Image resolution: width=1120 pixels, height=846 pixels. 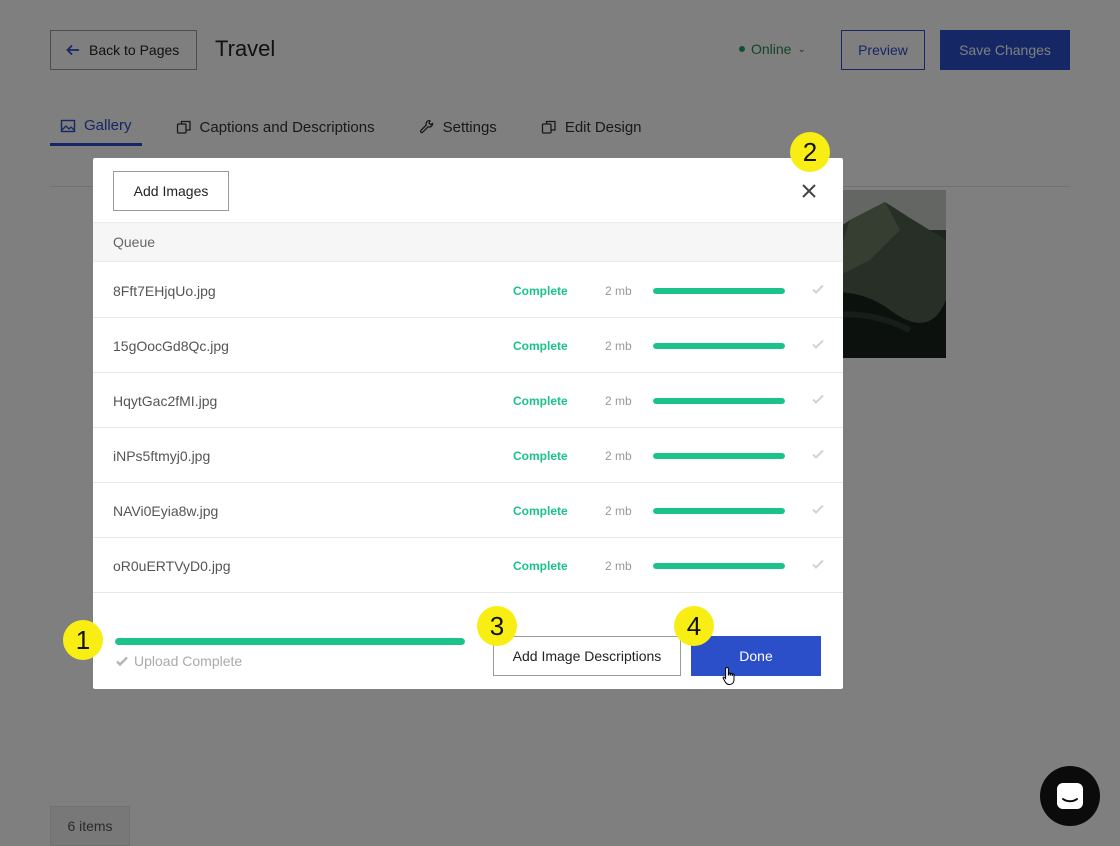 What do you see at coordinates (171, 345) in the screenshot?
I see `file-name: 15gOocGd8Qc.jpg` at bounding box center [171, 345].